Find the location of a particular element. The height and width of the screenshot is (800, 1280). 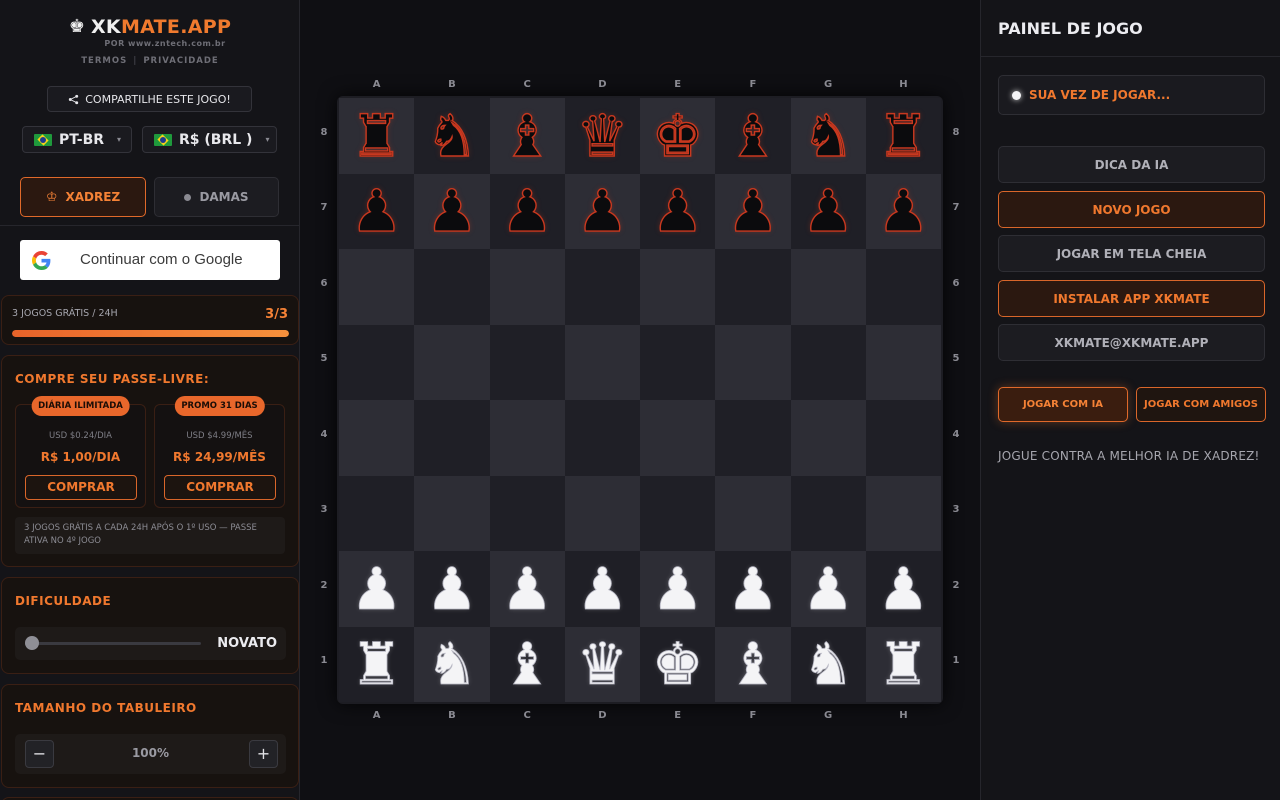

square-h5 is located at coordinates (903, 362).